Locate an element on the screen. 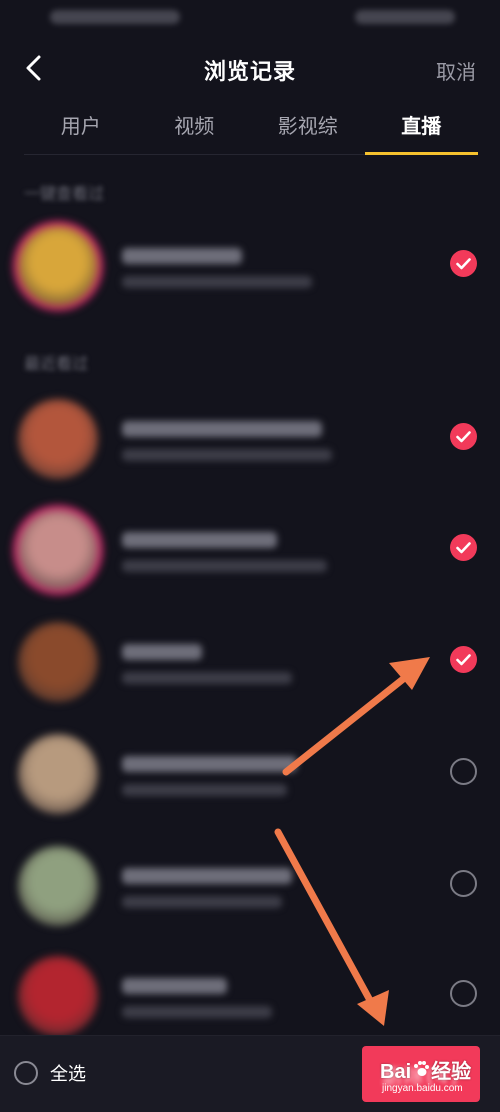 Image resolution: width=500 pixels, height=1112 pixels. delete-button-label: 删除(4) is located at coordinates (421, 1075).